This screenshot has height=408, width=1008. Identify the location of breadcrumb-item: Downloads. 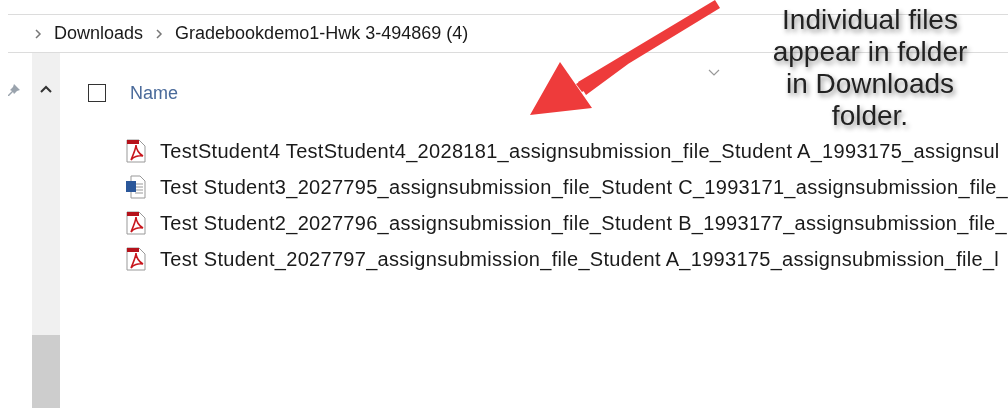
(99, 33).